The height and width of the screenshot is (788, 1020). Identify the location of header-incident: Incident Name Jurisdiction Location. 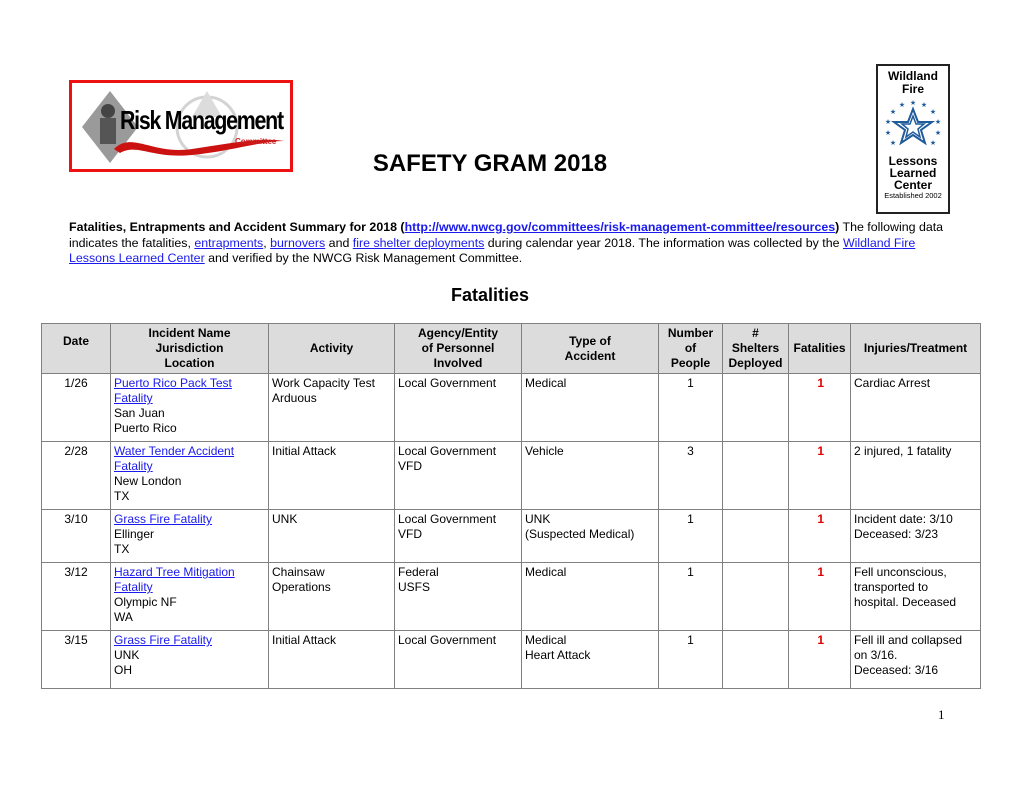
(189, 348).